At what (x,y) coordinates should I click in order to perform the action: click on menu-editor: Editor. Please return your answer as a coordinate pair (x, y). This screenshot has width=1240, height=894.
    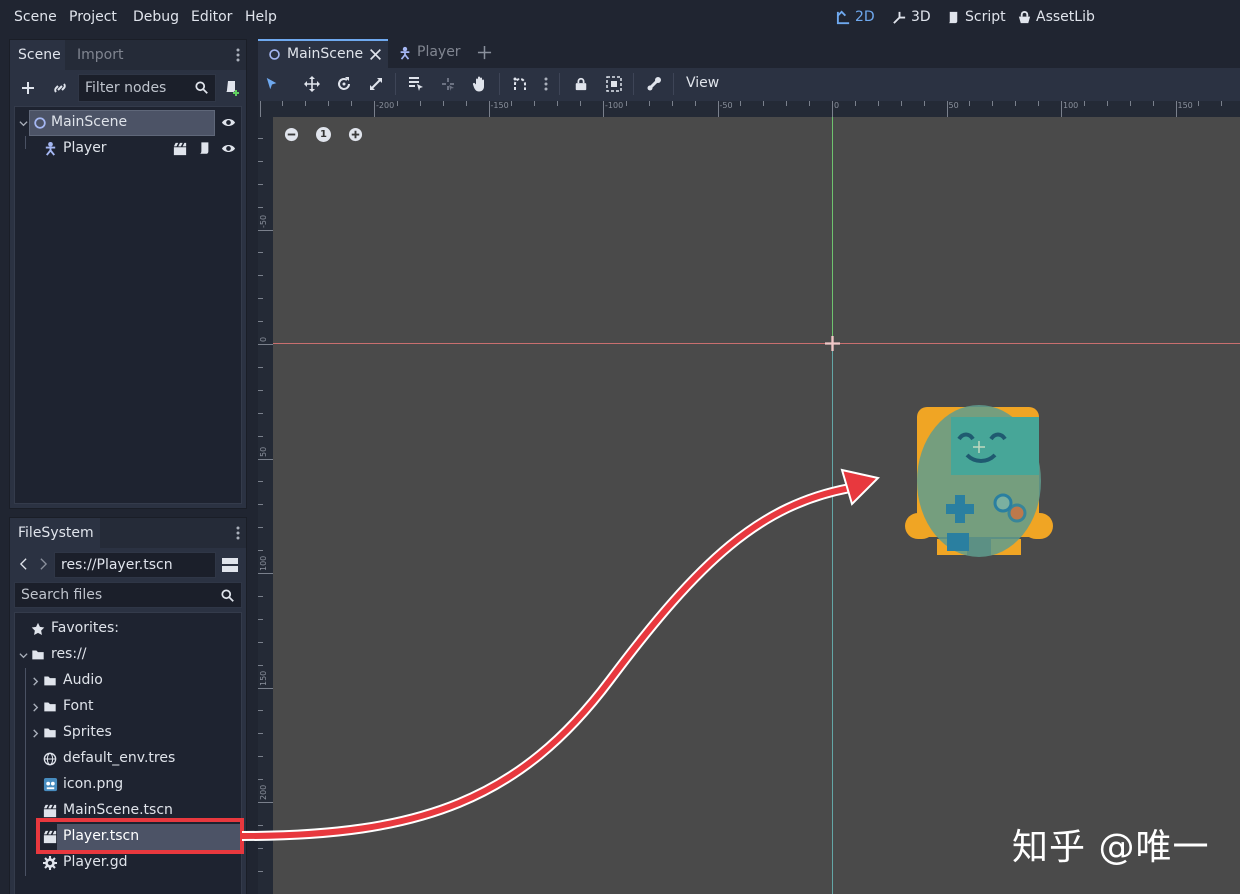
    Looking at the image, I should click on (211, 17).